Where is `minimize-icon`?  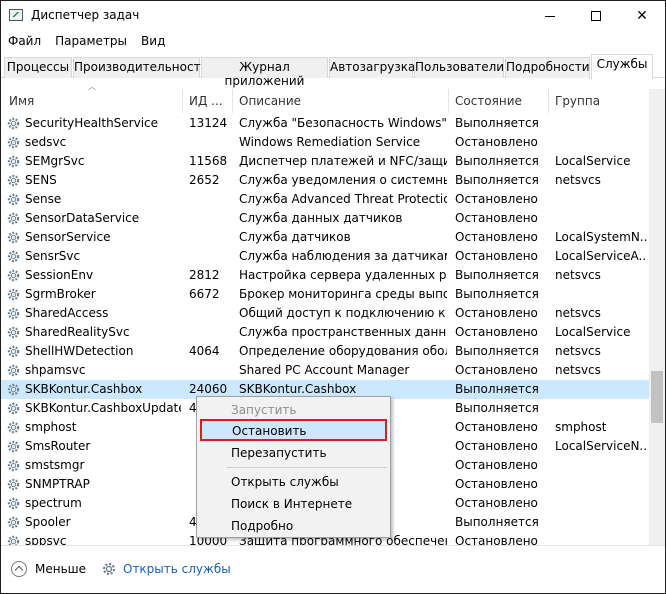 minimize-icon is located at coordinates (550, 16).